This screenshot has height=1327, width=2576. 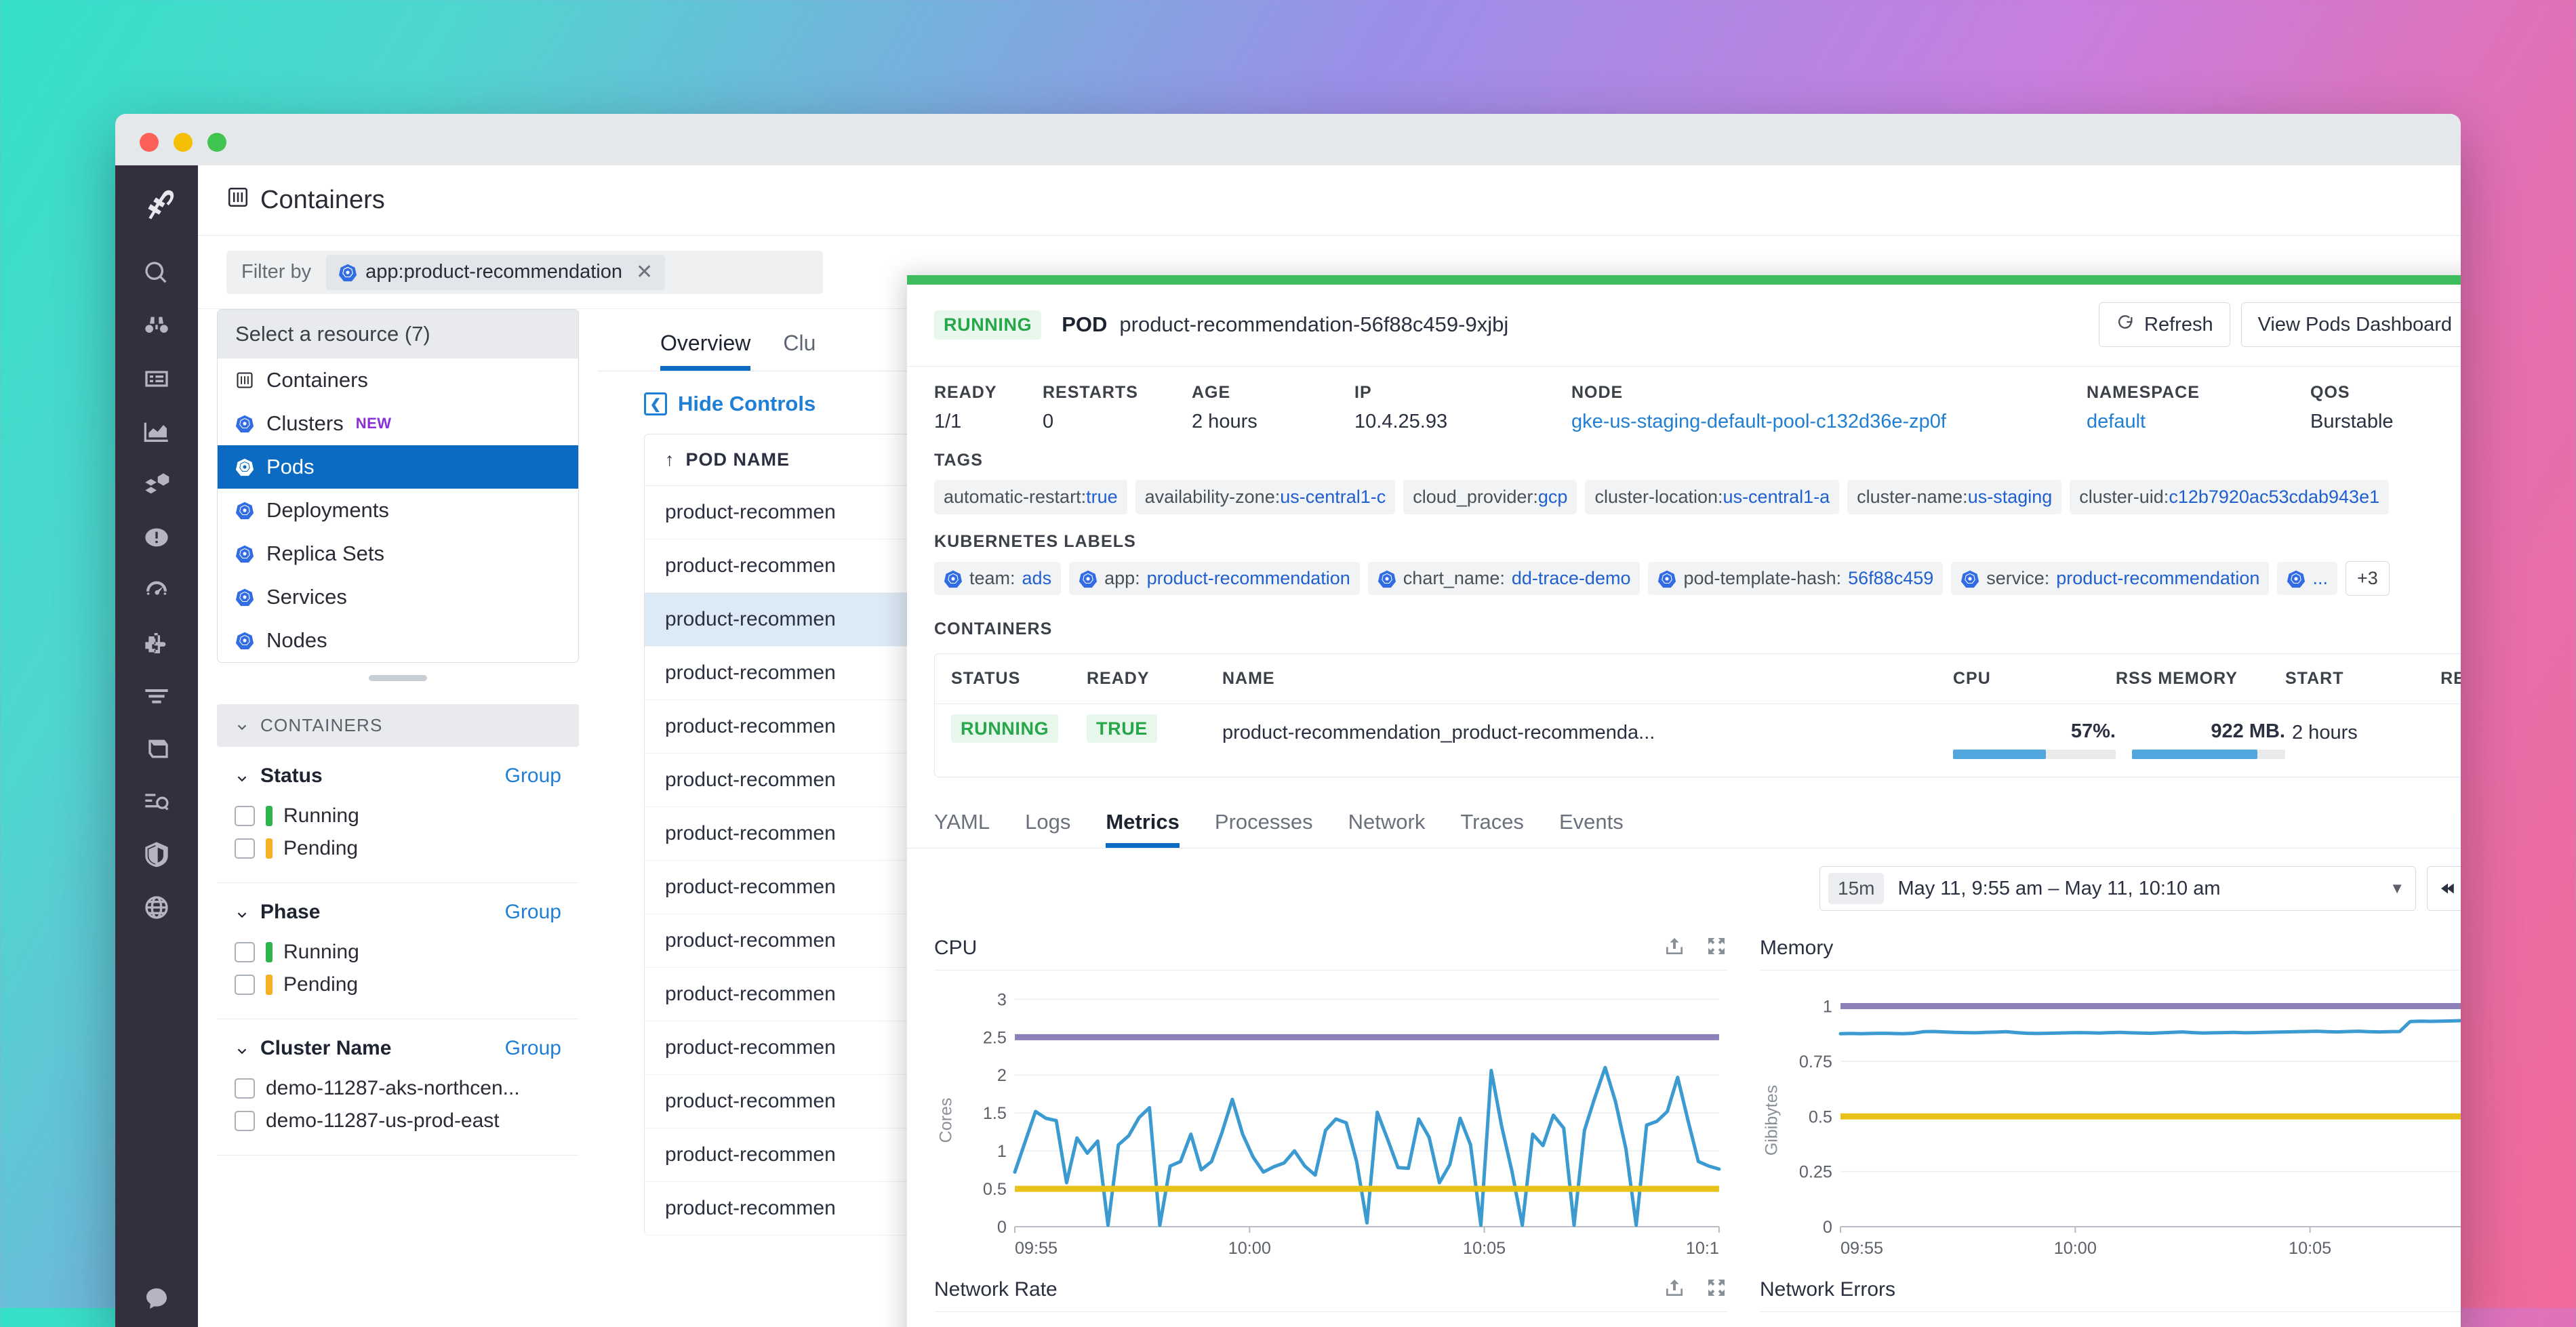 What do you see at coordinates (2350, 324) in the screenshot?
I see `view-pods-dashboard-button: View Pods Dashboard` at bounding box center [2350, 324].